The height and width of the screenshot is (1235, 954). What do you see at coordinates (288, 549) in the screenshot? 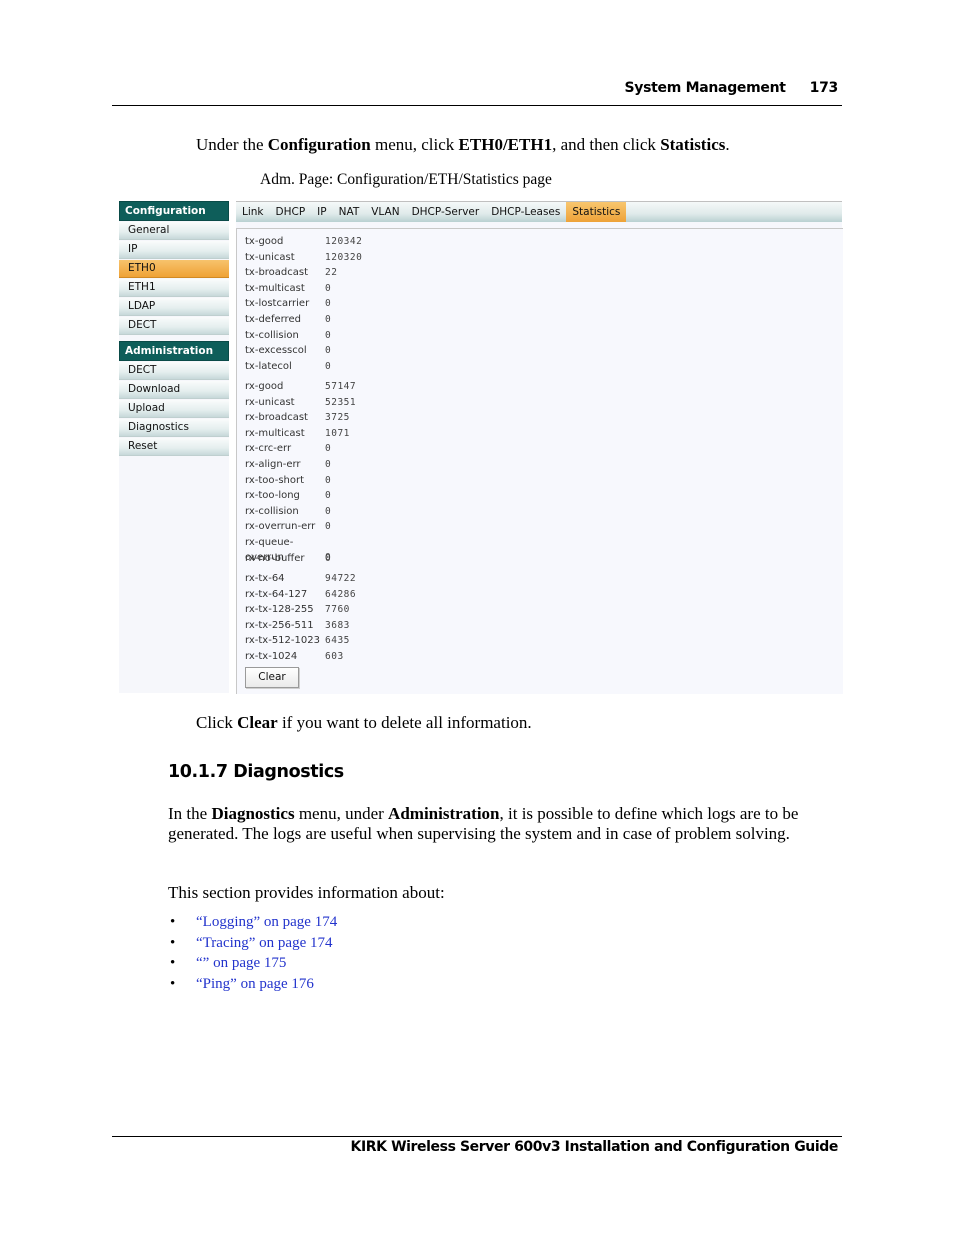
I see `stat-row: rx-queue-overrun 0` at bounding box center [288, 549].